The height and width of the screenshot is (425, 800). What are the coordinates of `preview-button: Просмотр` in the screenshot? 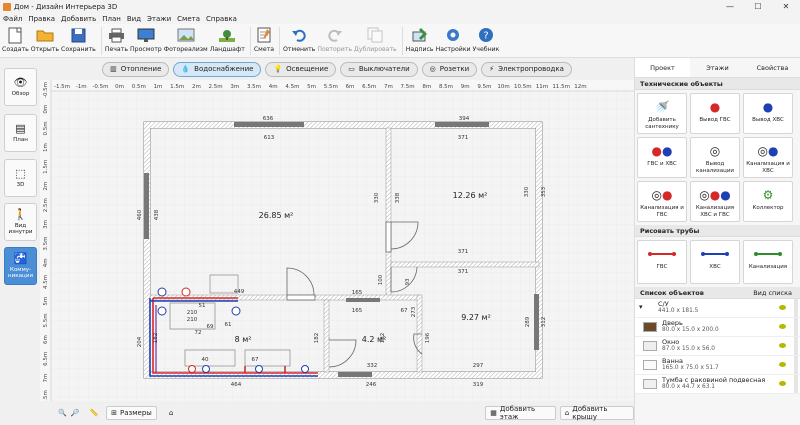 It's located at (146, 41).